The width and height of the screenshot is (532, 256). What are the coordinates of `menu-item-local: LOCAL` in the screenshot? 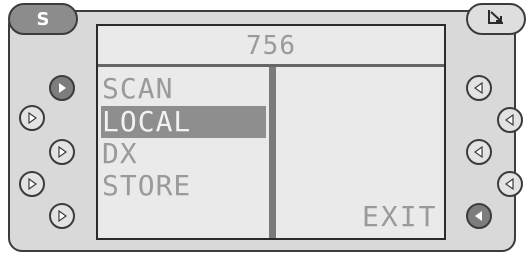 It's located at (183, 122).